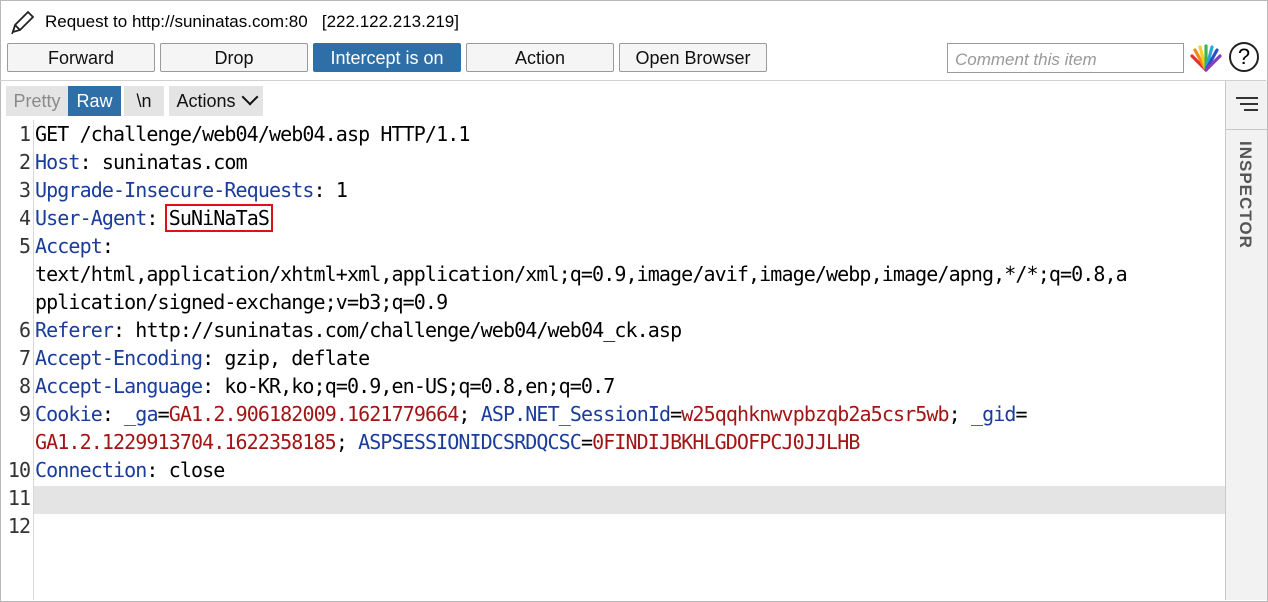 This screenshot has width=1268, height=602. Describe the element at coordinates (540, 57) in the screenshot. I see `action-button: Action` at that location.